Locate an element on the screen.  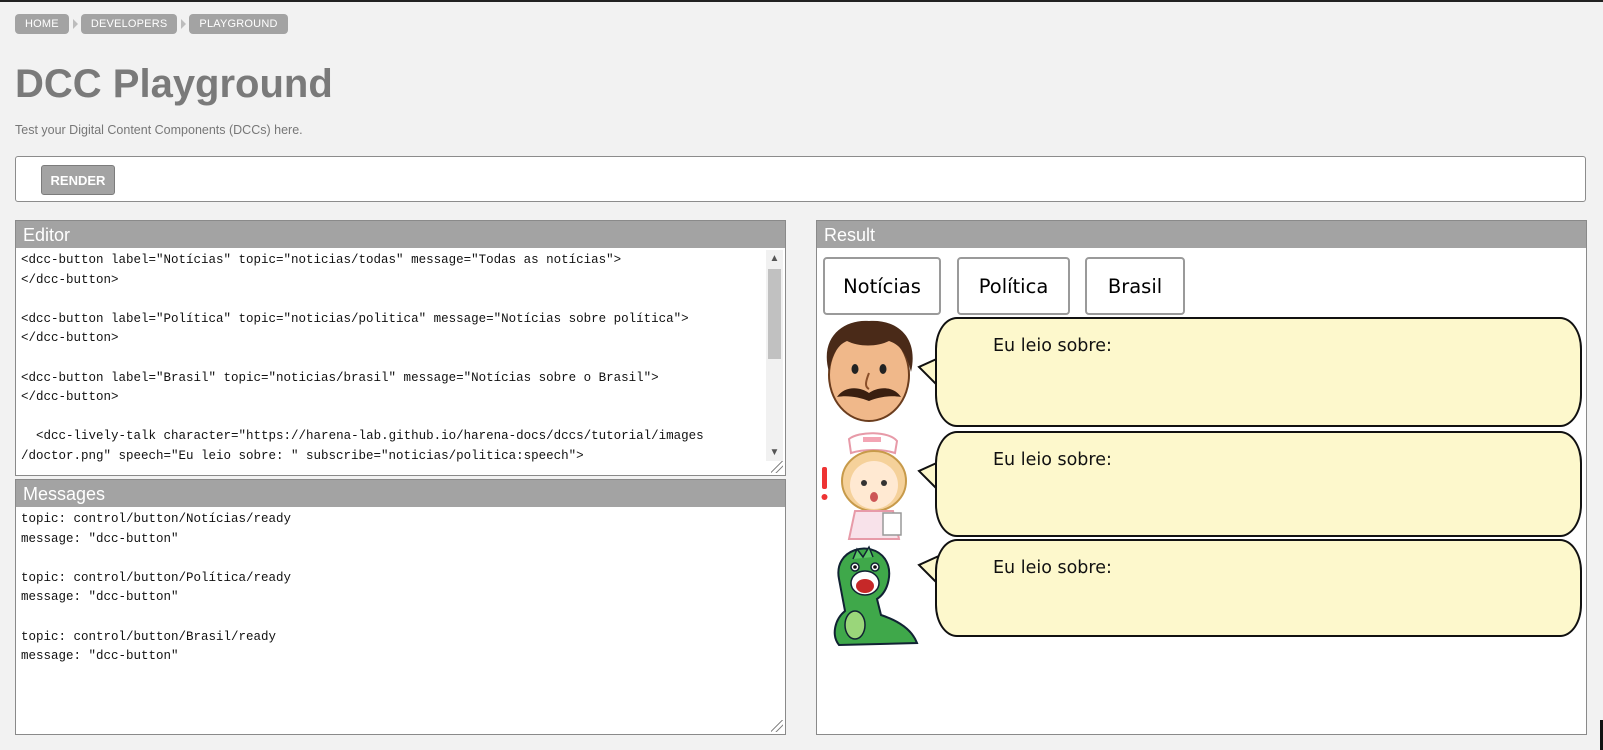
dinosaur-icon is located at coordinates (876, 596).